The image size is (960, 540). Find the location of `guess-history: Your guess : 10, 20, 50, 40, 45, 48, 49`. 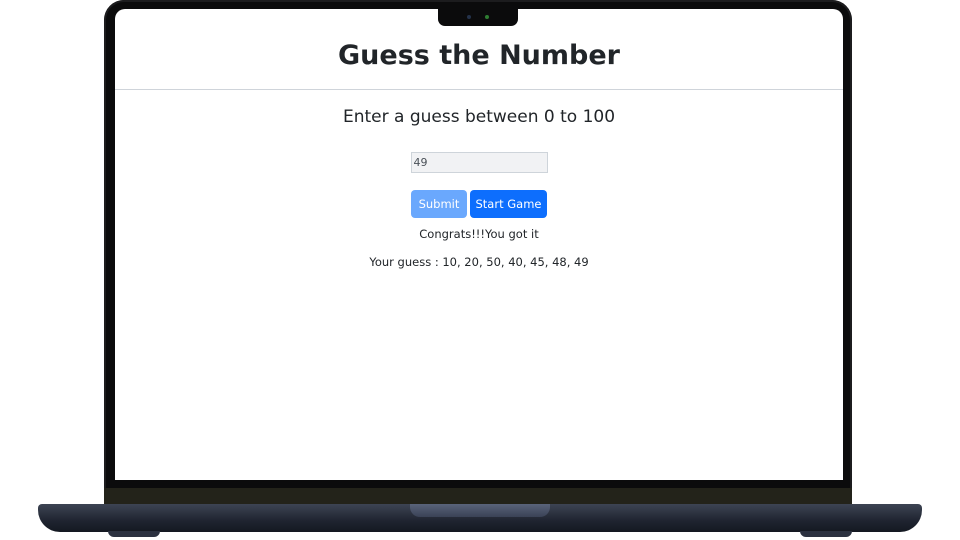

guess-history: Your guess : 10, 20, 50, 40, 45, 48, 49 is located at coordinates (479, 262).